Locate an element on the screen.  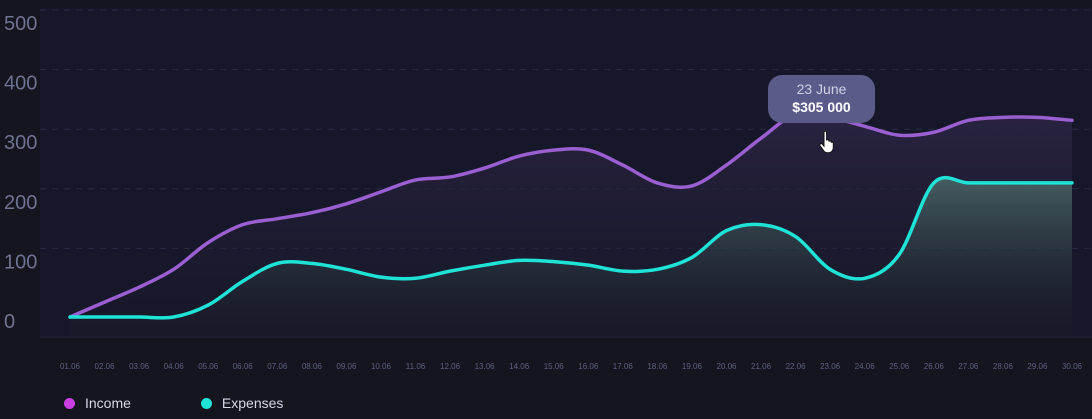
tooltip-date: 23 June is located at coordinates (821, 89).